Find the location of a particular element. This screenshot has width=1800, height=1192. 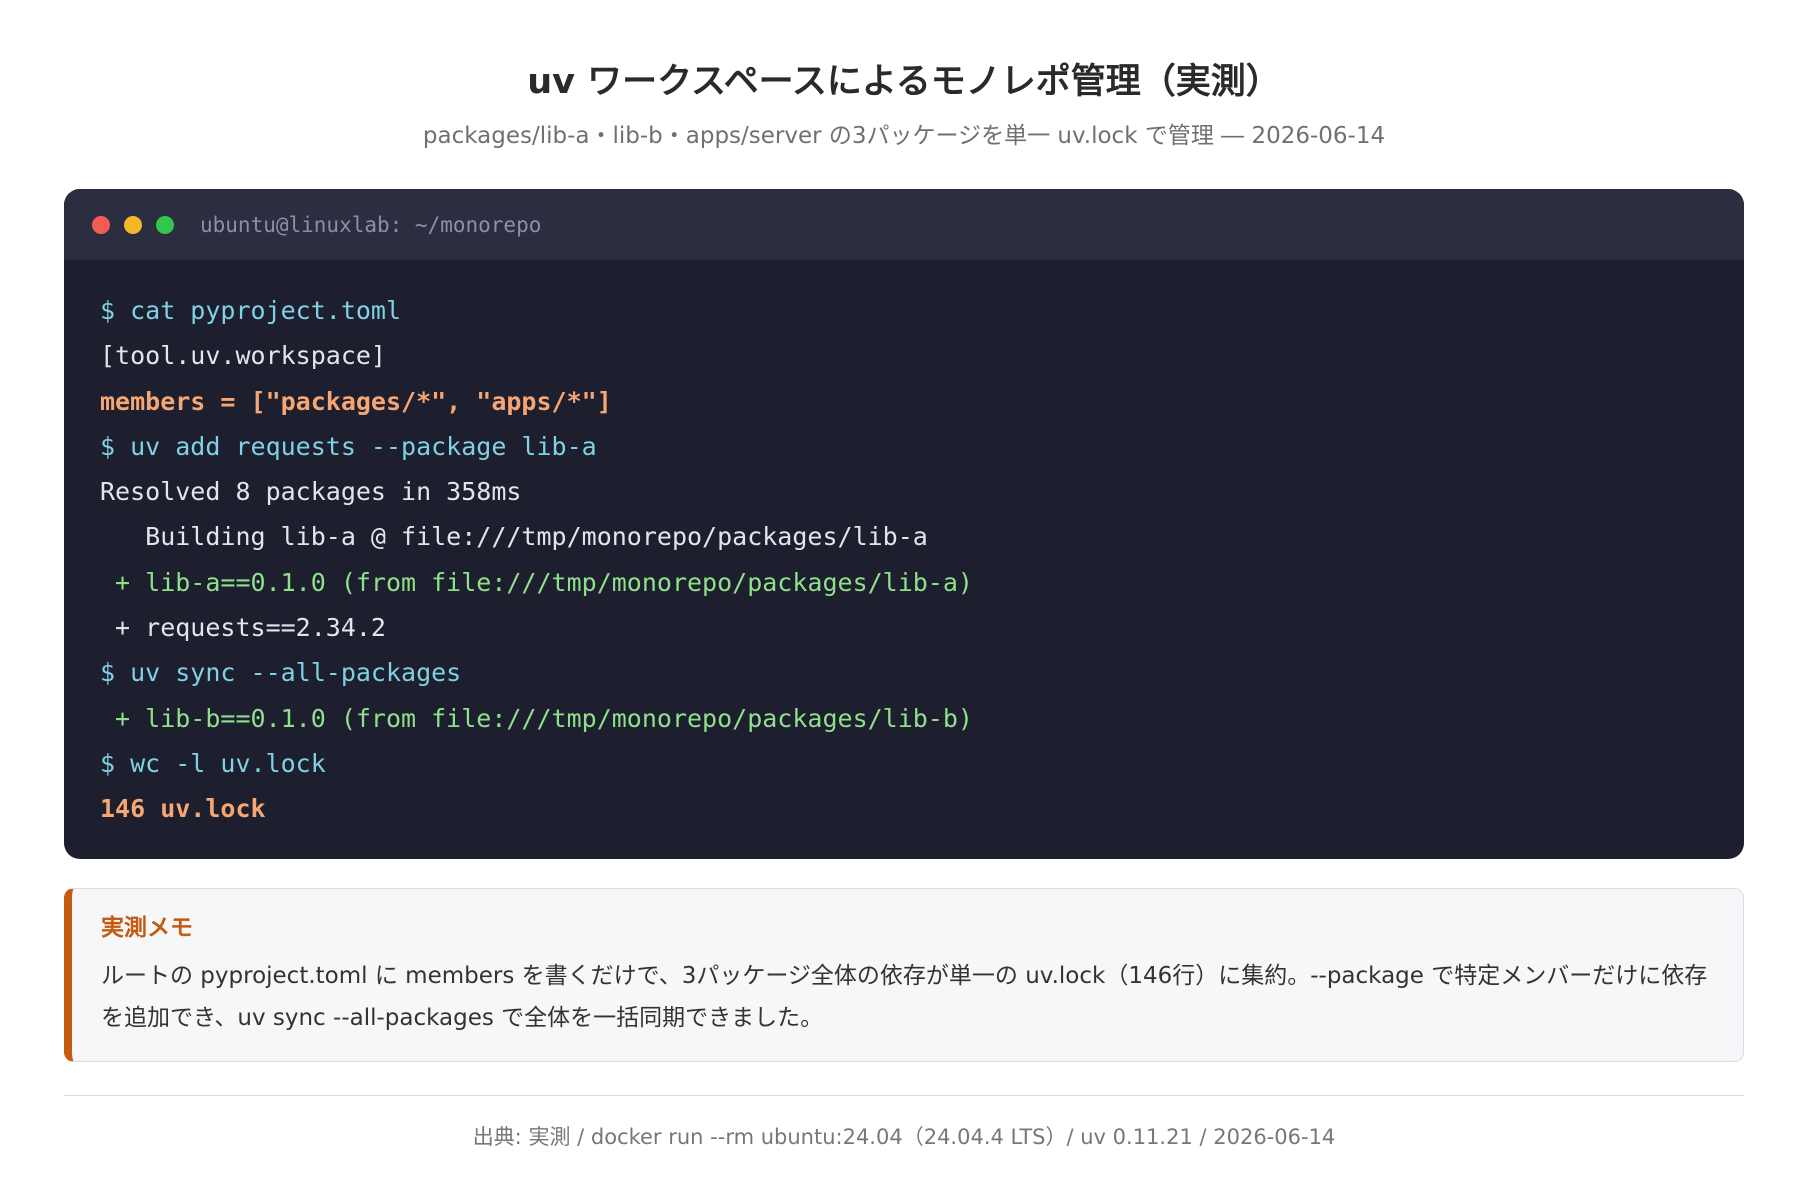

terminal-title-bar: ubuntu@linuxlab: ~/monorepo is located at coordinates (904, 224).